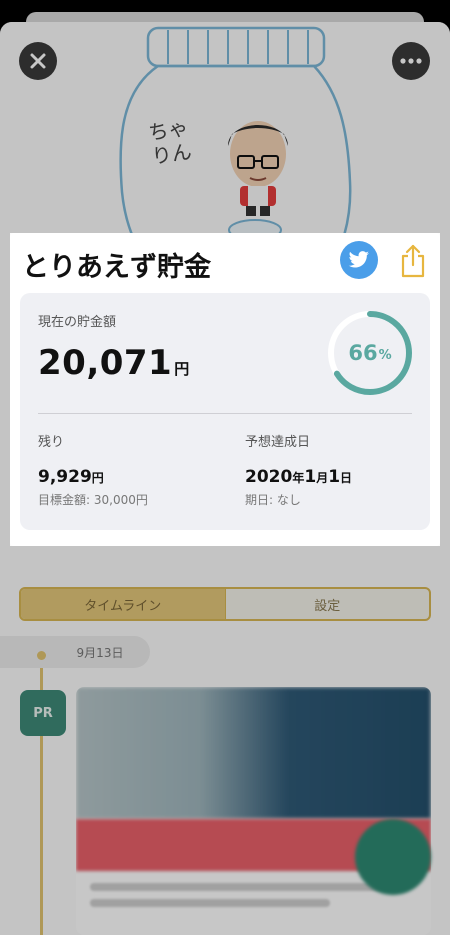  What do you see at coordinates (278, 442) in the screenshot?
I see `forecast-label: 予想達成日` at bounding box center [278, 442].